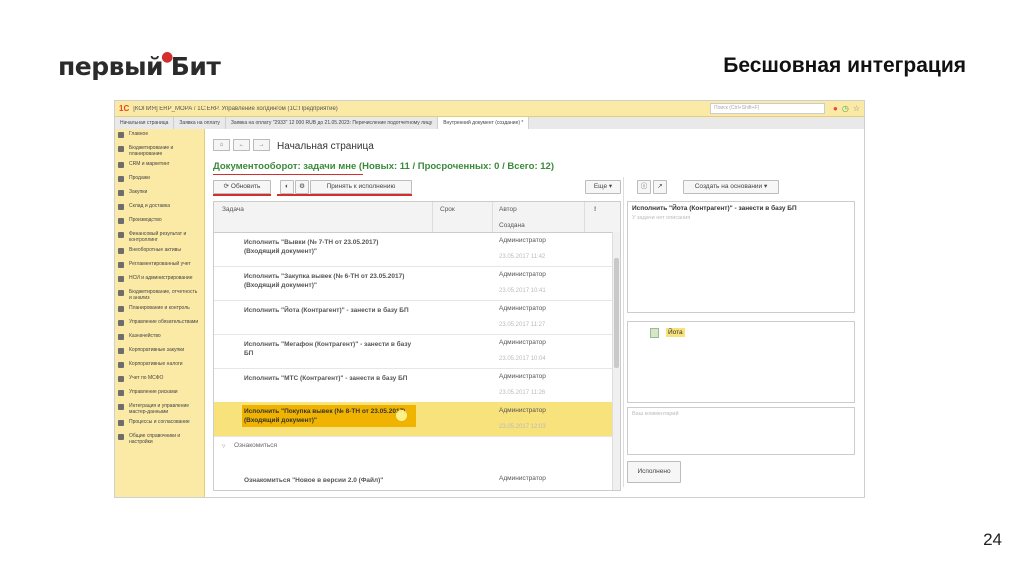 This screenshot has width=1024, height=574. I want to click on logo-text-left: первый, so click(111, 66).